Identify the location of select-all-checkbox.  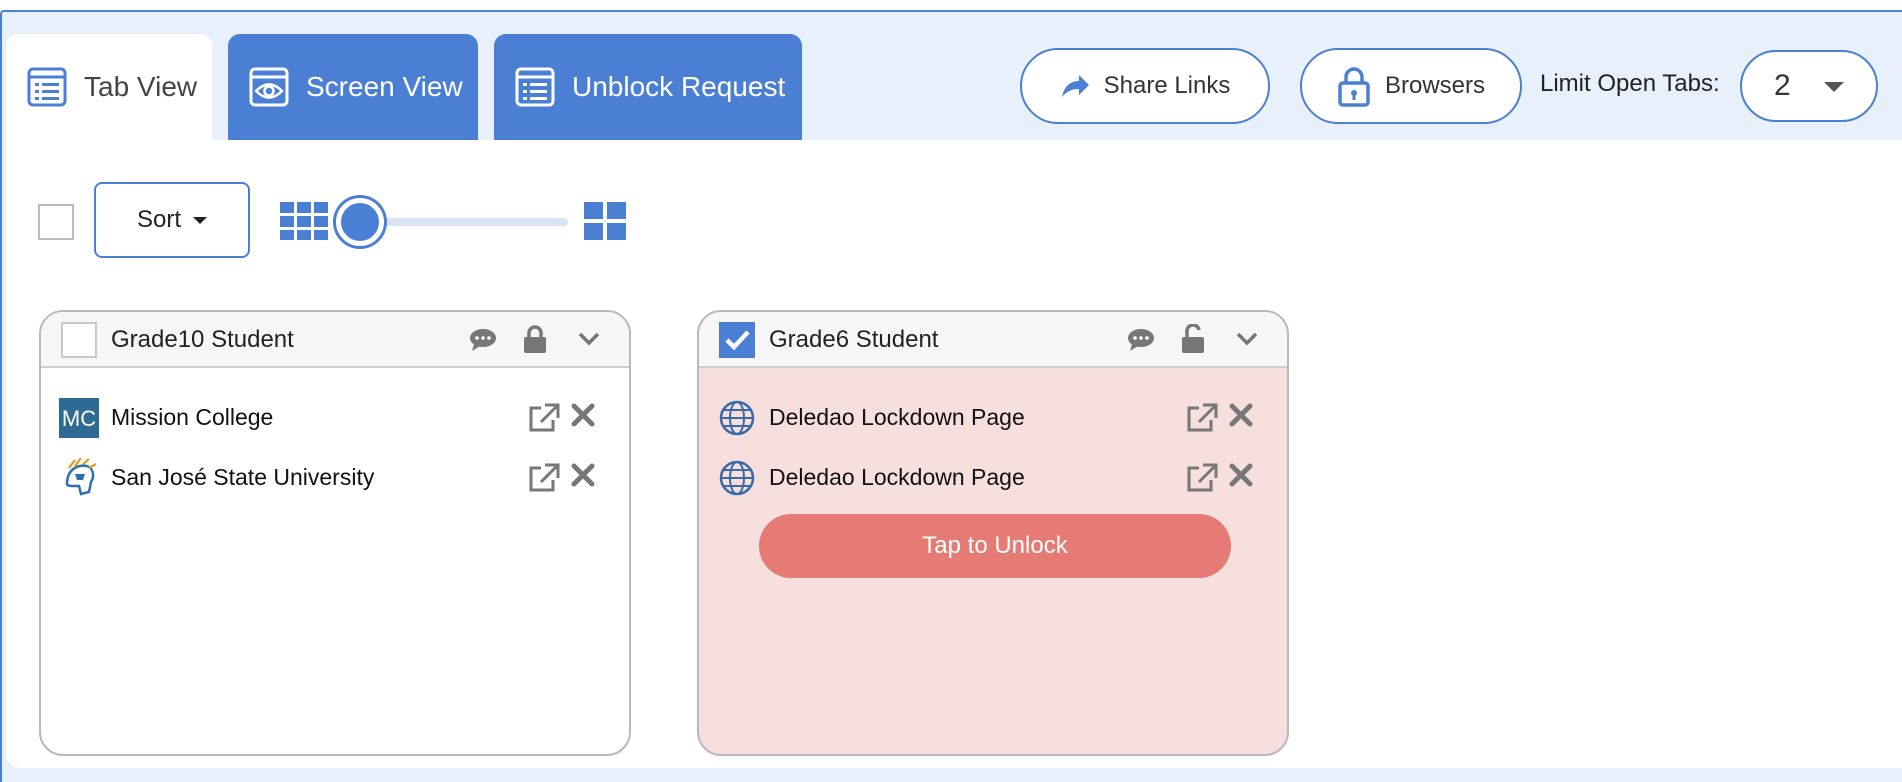
(56, 222).